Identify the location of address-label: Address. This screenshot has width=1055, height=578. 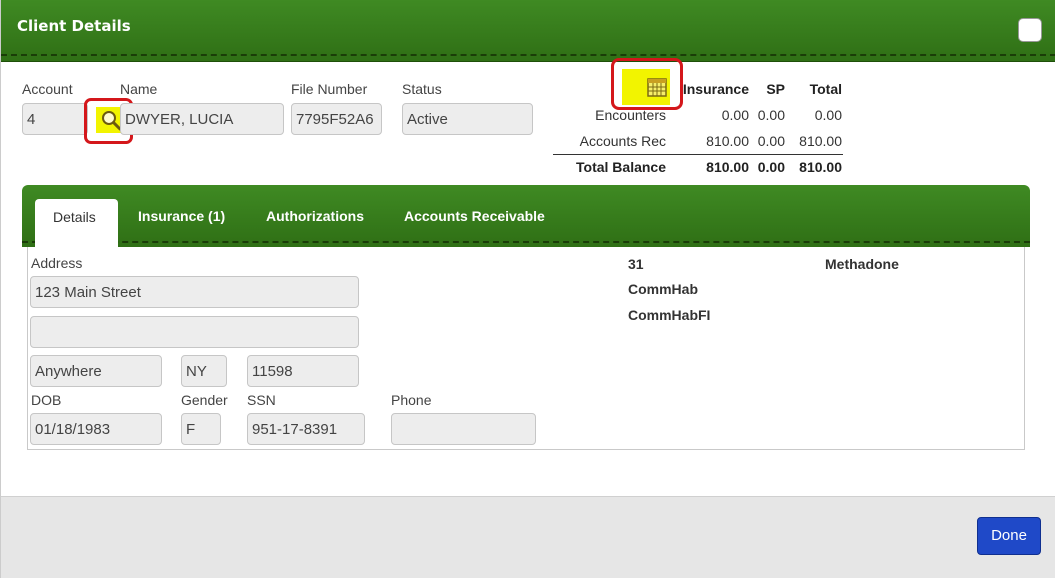
(57, 263).